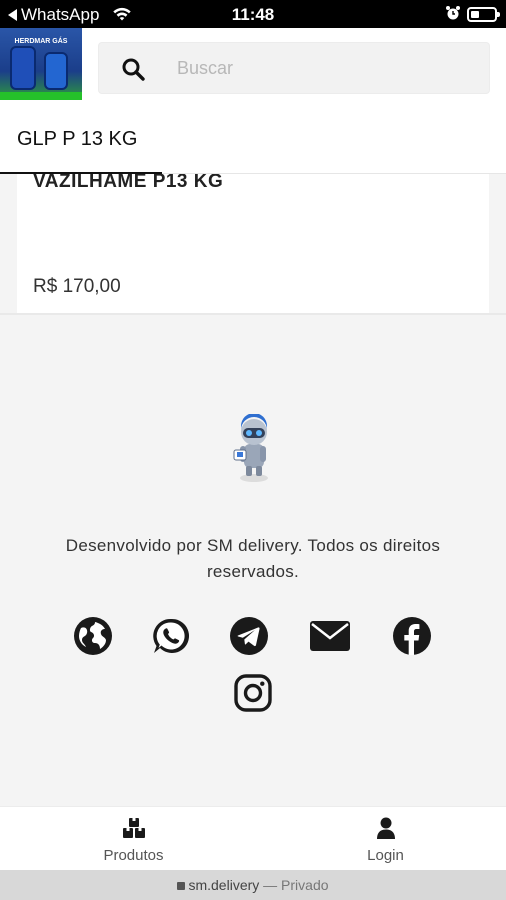  I want to click on globe-icon, so click(93, 636).